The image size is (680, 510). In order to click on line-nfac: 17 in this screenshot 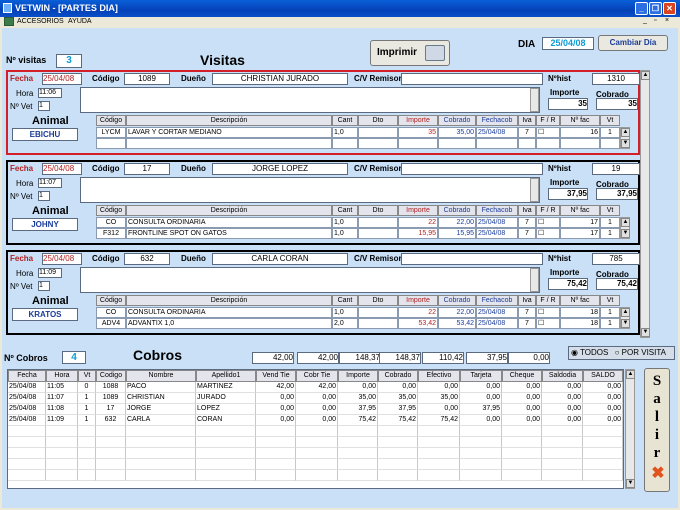, I will do `click(580, 233)`.